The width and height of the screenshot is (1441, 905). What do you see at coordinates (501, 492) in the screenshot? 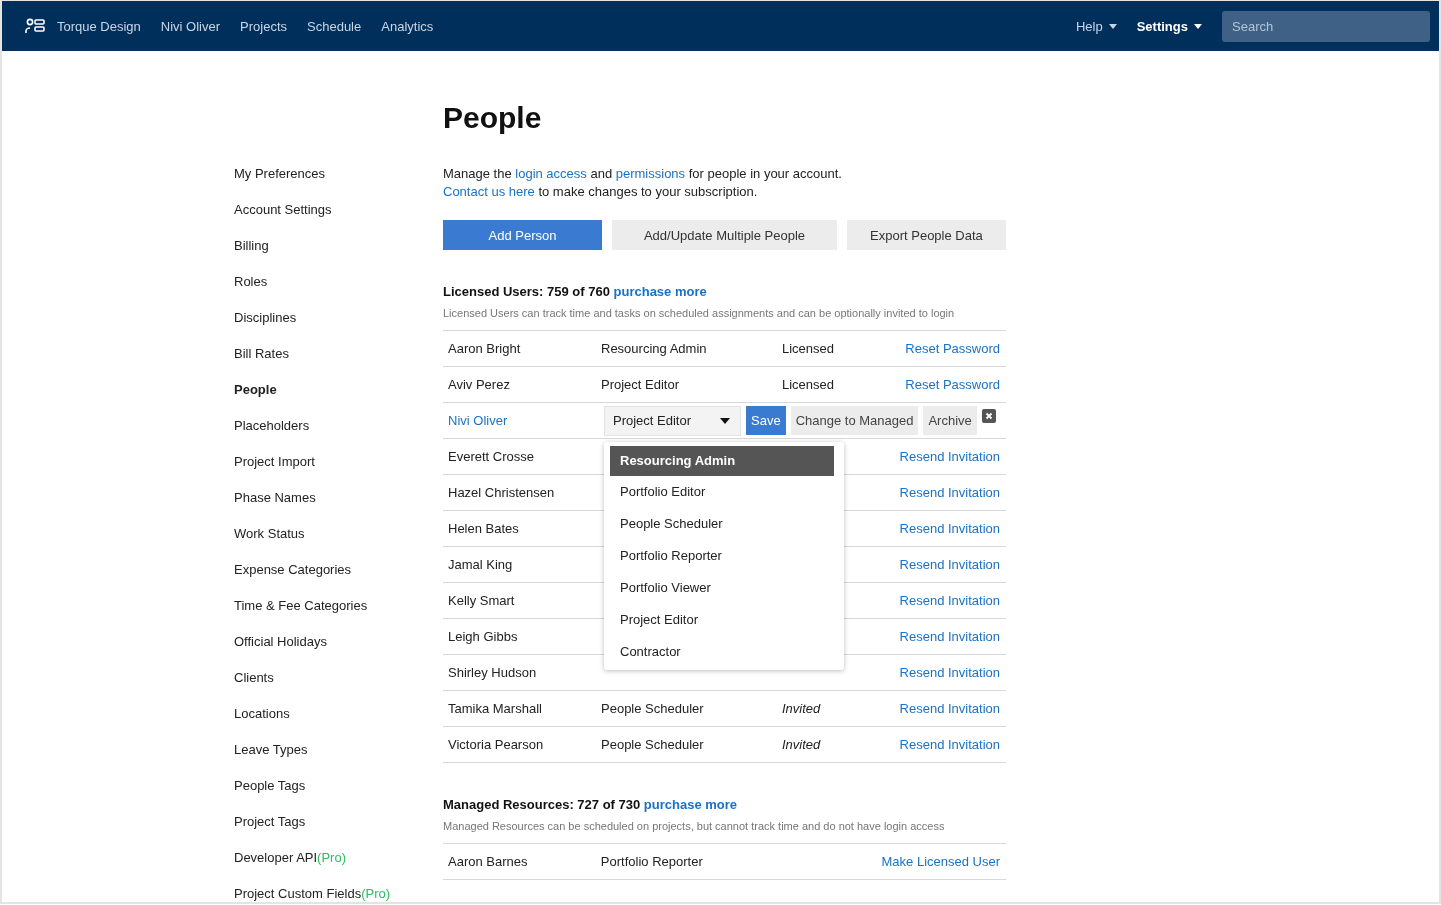
I see `table-cell-text: Hazel Christensen` at bounding box center [501, 492].